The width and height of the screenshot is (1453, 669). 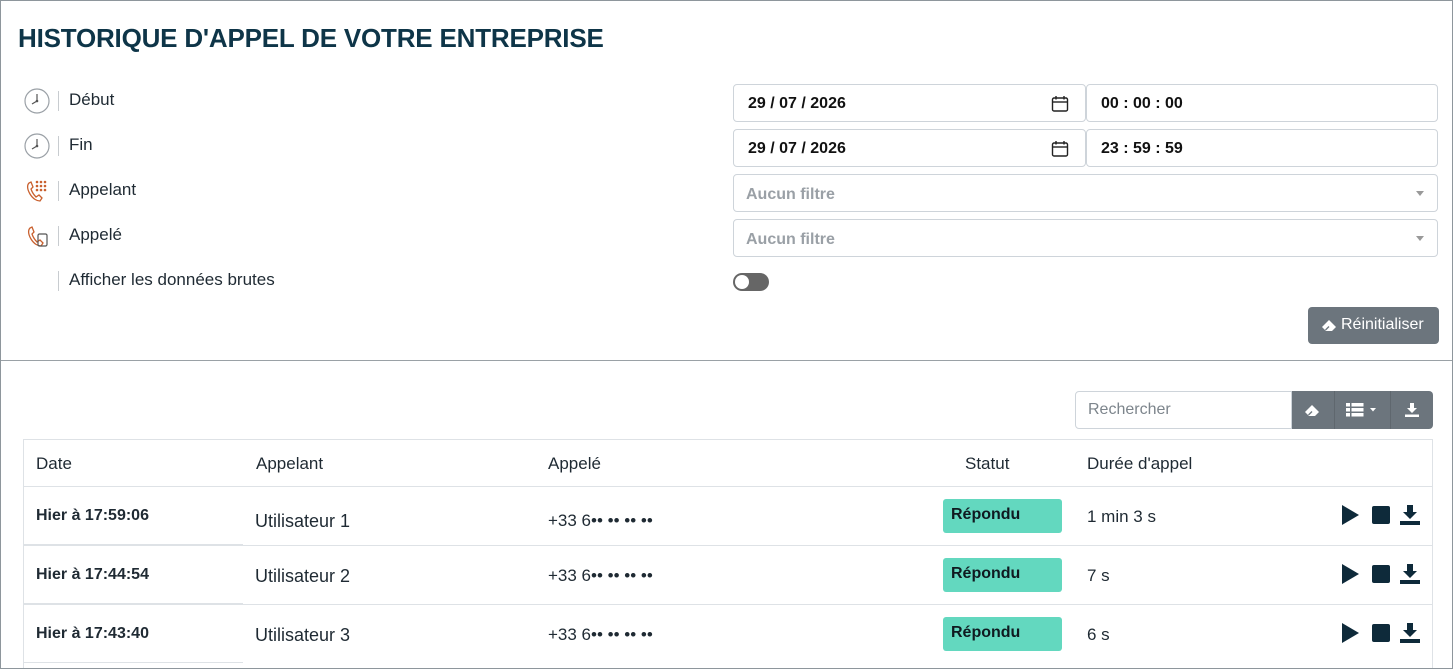 I want to click on column-header-status: Statut, so click(x=987, y=464).